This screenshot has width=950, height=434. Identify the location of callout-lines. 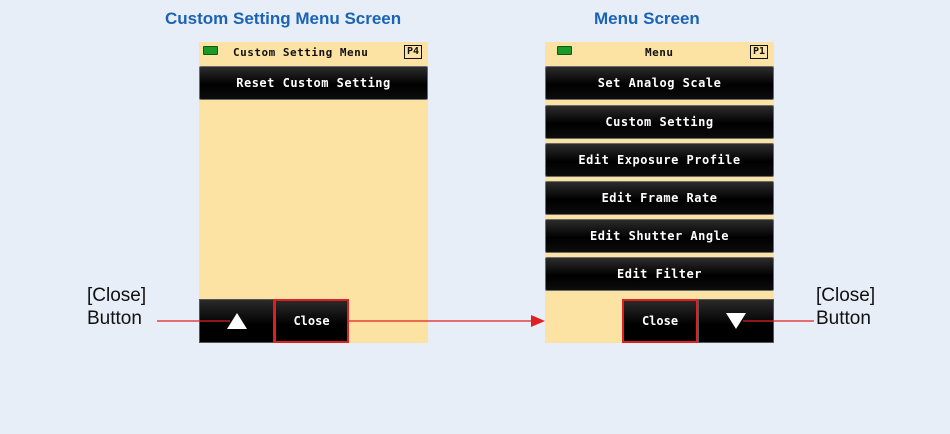
(485, 321).